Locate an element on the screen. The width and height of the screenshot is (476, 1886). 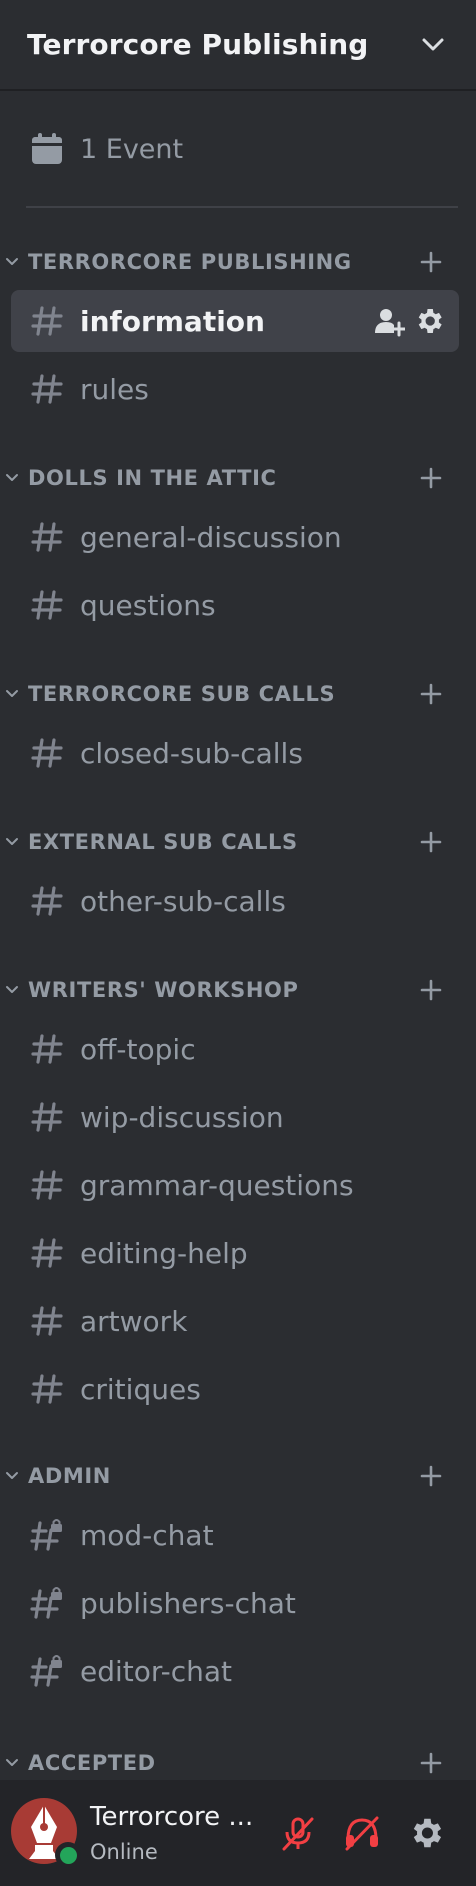
category-header: TERRORCORE SUB CALLS is located at coordinates (238, 694).